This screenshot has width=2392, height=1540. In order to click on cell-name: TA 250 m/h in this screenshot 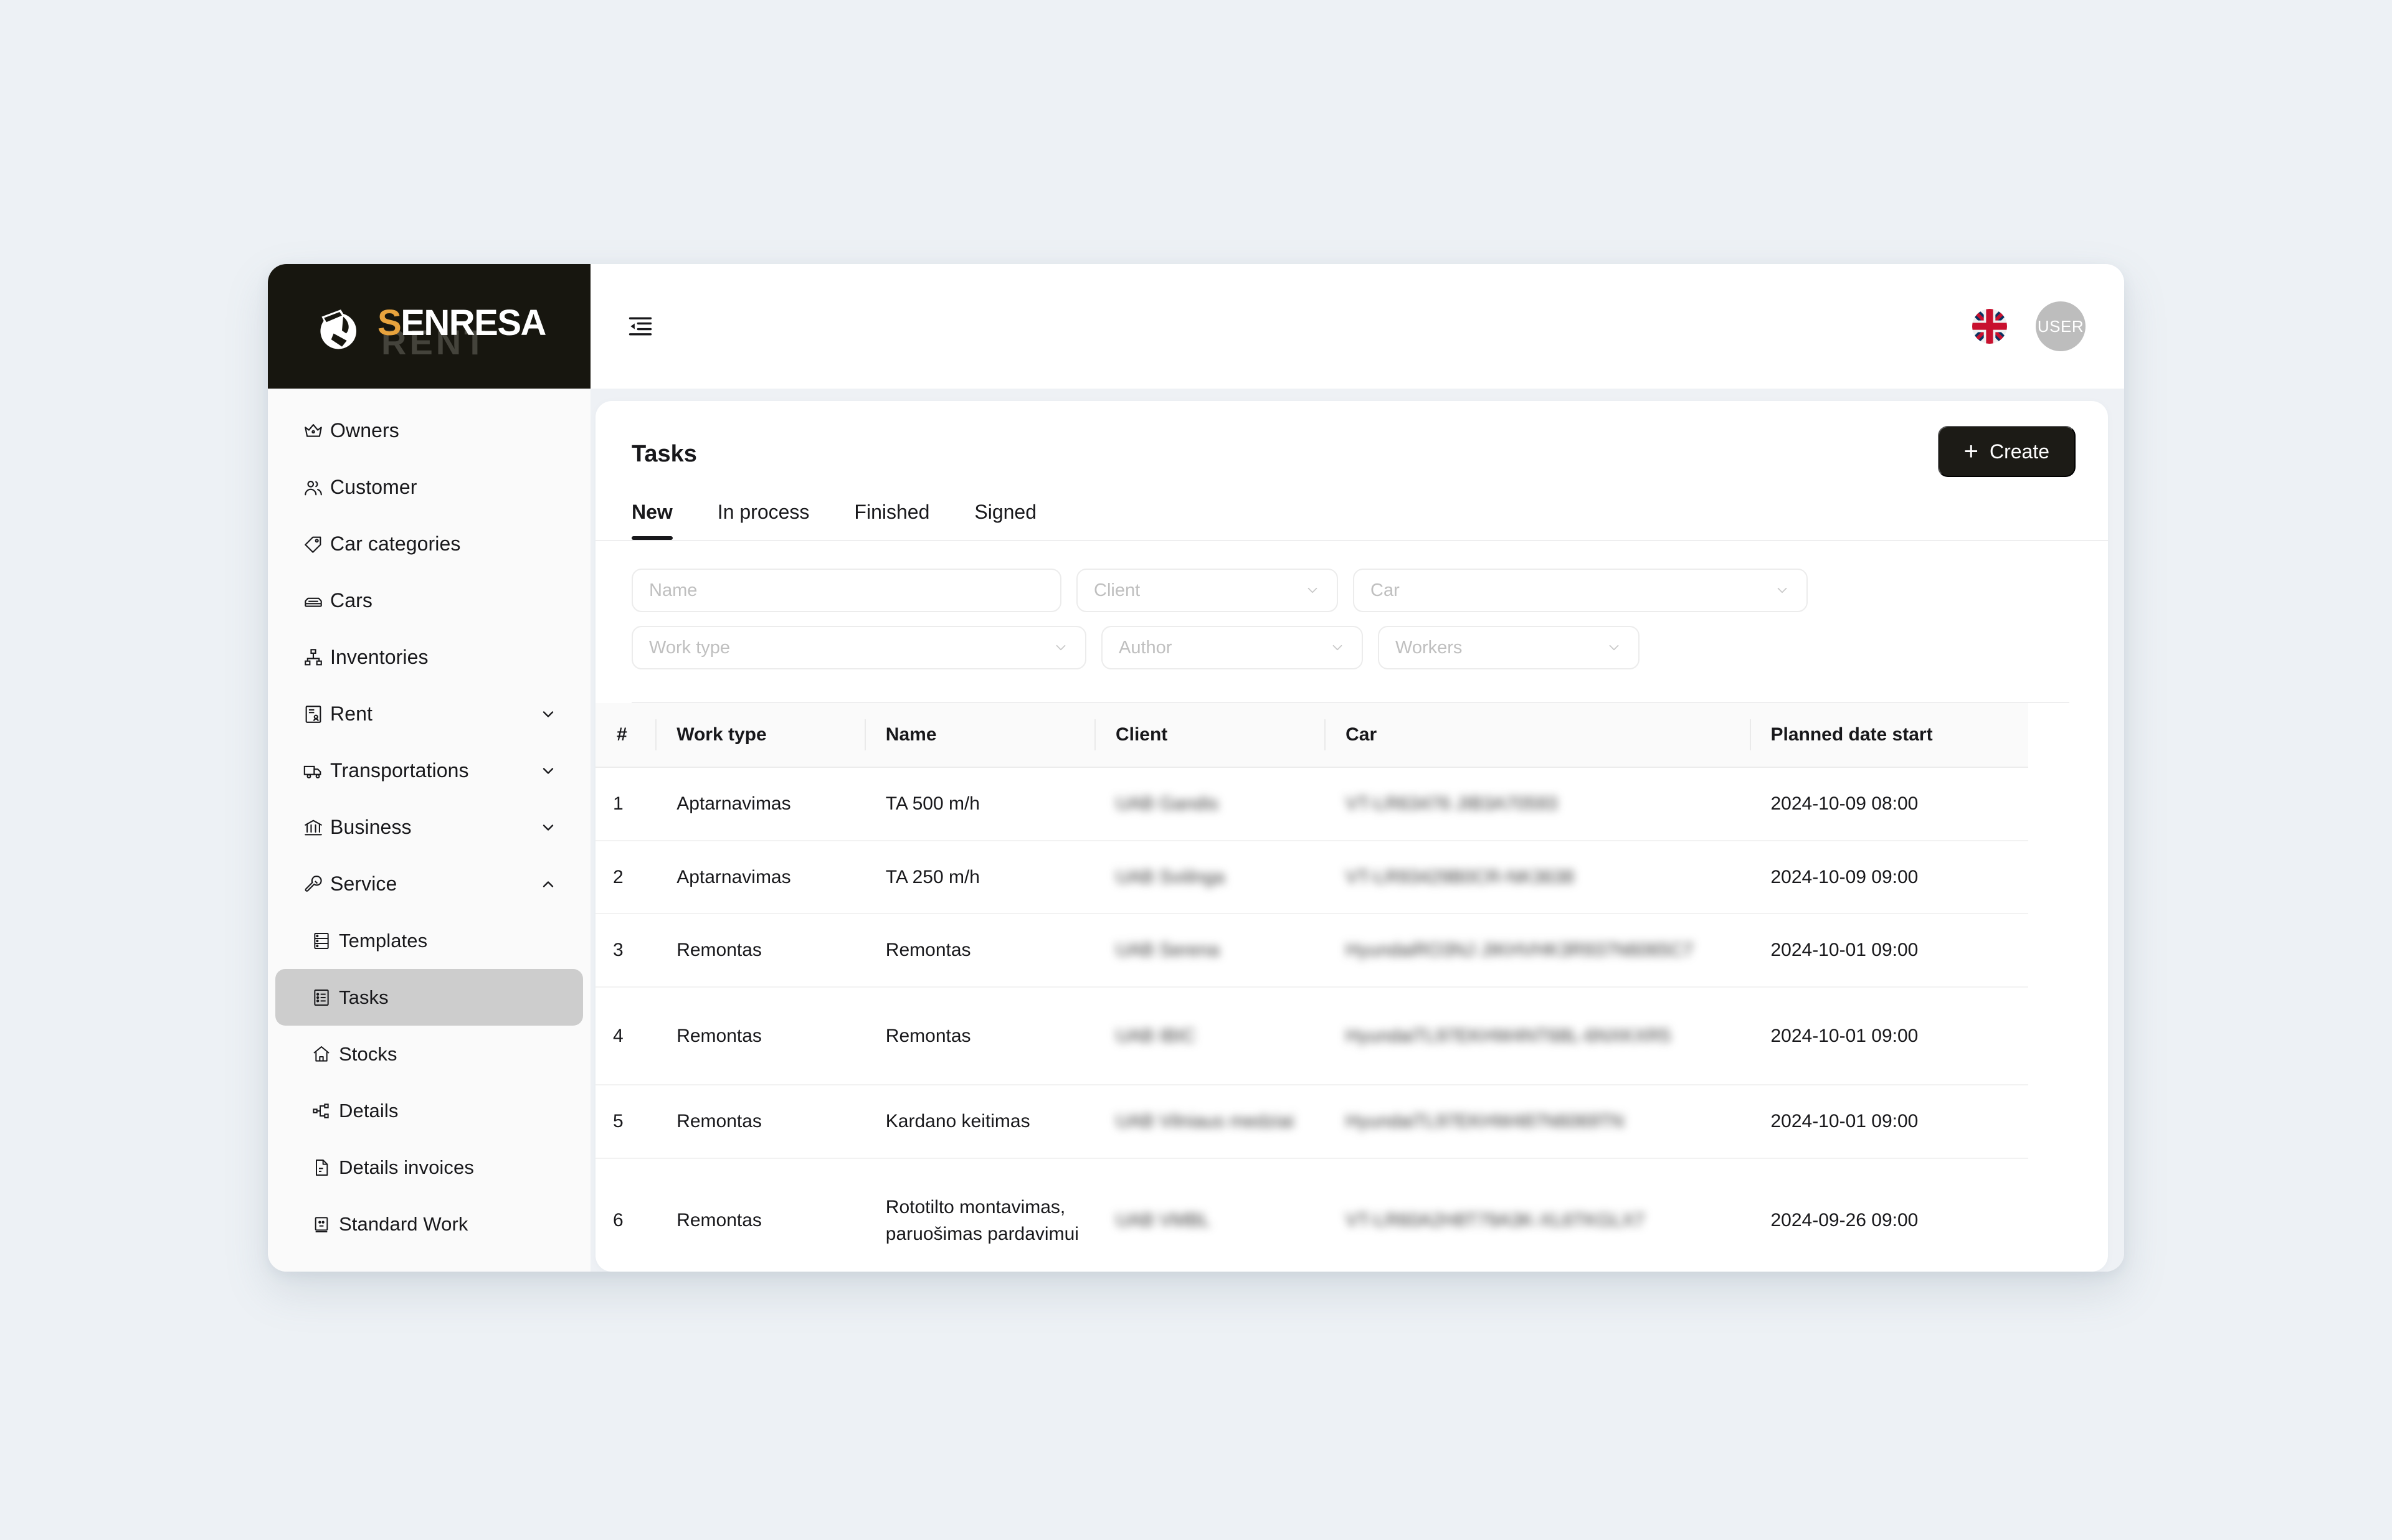, I will do `click(979, 877)`.